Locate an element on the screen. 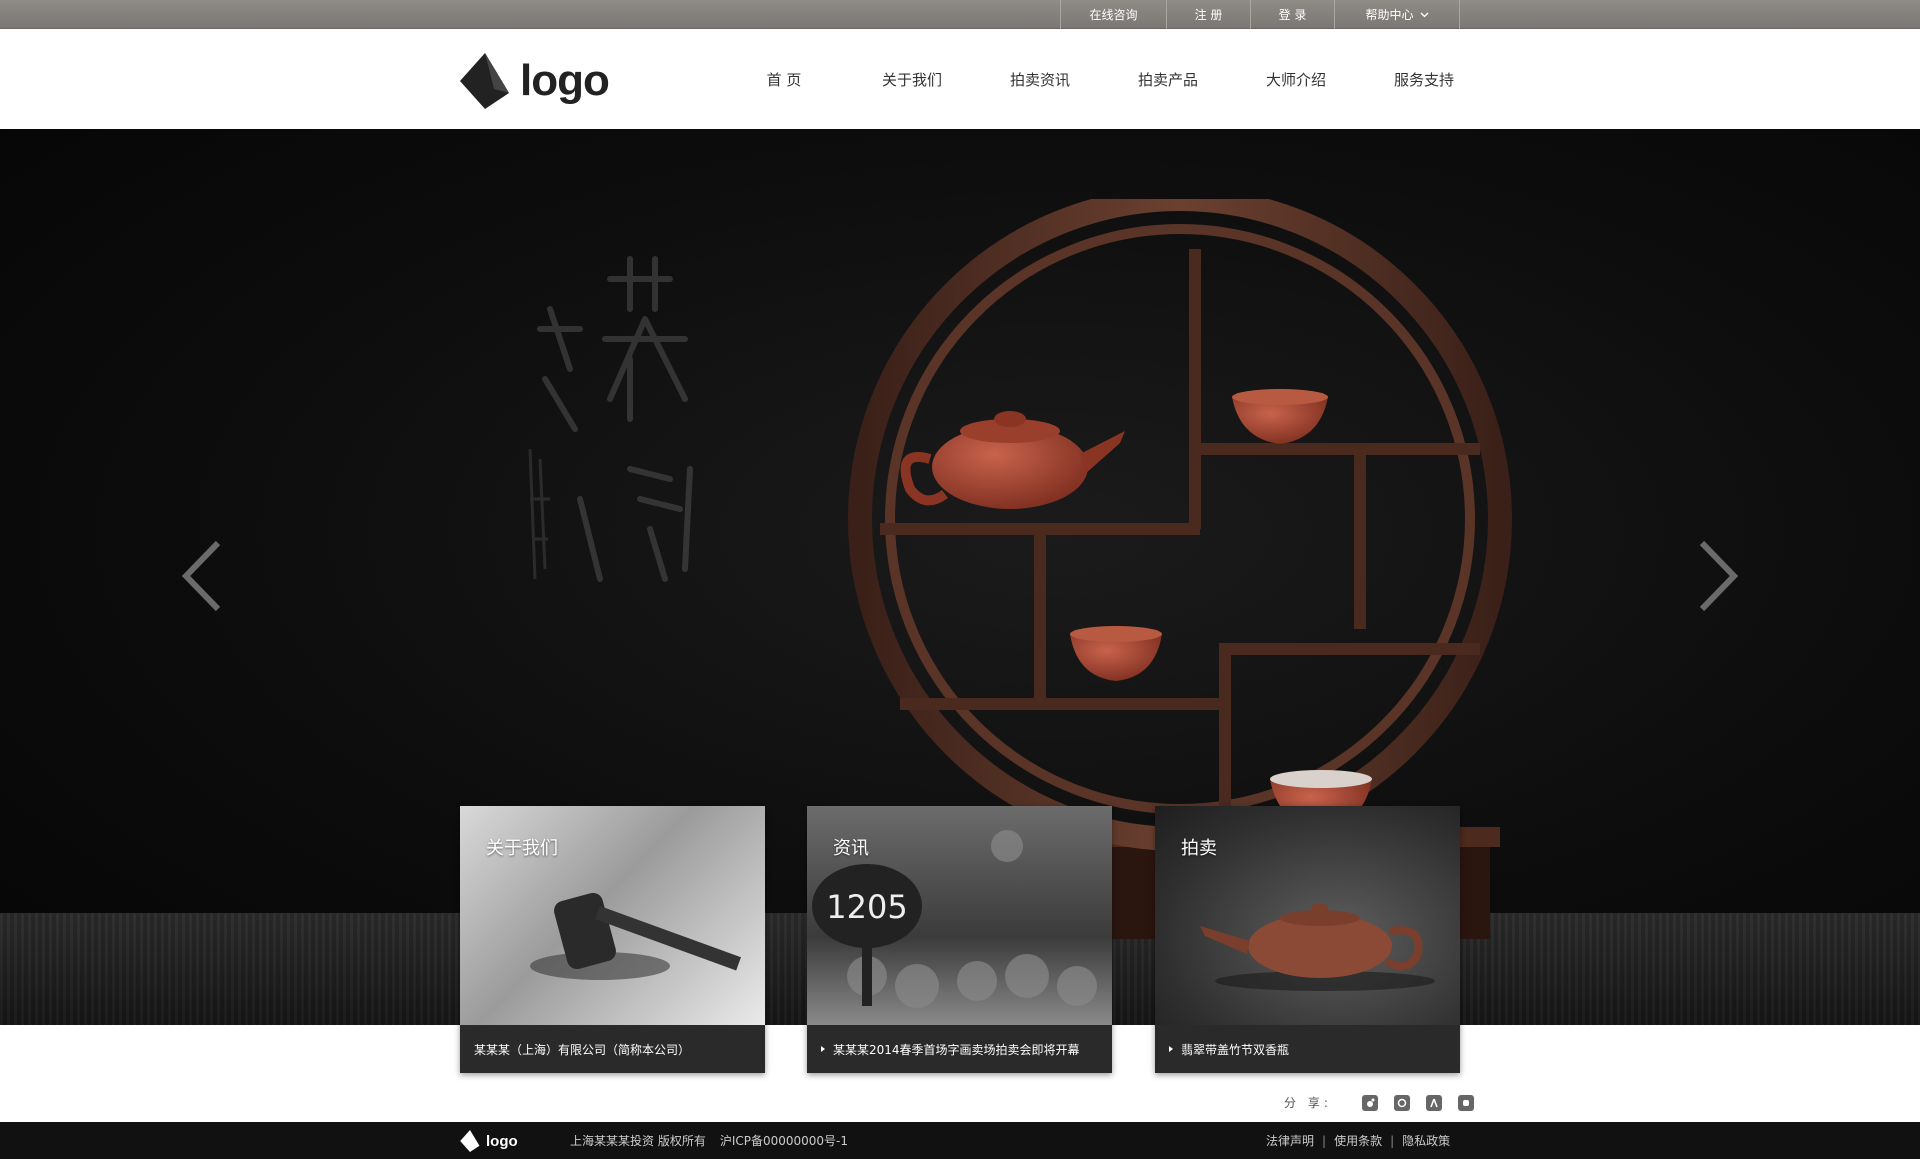 This screenshot has height=1159, width=1920. footer-terms-link: 使用条款 is located at coordinates (1358, 1140).